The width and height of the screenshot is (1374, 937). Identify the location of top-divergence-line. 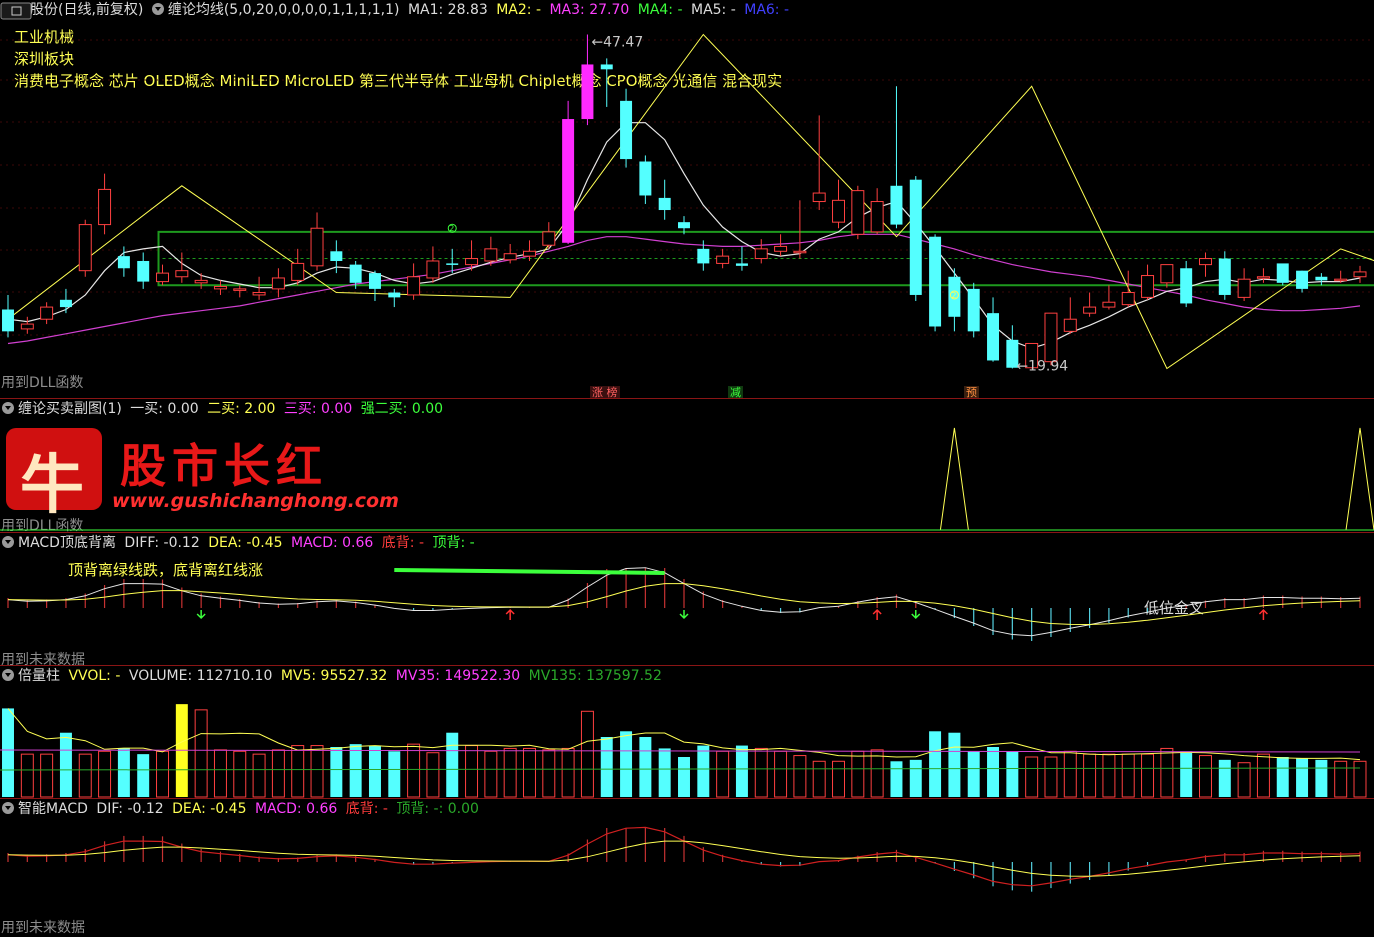
(529, 571).